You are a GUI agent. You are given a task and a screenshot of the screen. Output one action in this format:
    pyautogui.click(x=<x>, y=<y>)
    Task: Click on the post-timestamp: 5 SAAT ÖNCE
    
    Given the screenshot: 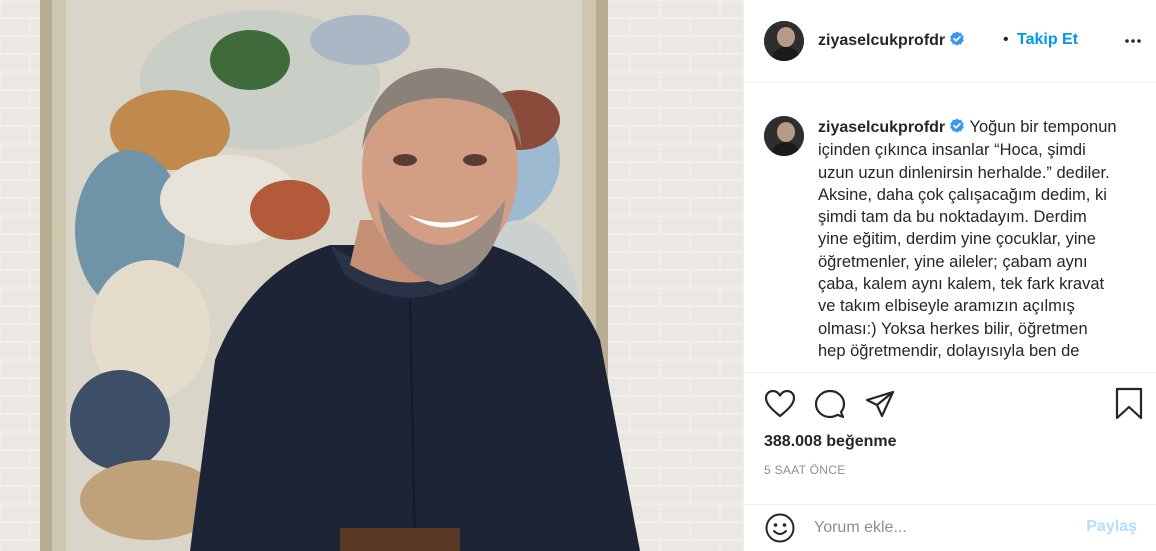 What is the action you would take?
    pyautogui.click(x=805, y=470)
    